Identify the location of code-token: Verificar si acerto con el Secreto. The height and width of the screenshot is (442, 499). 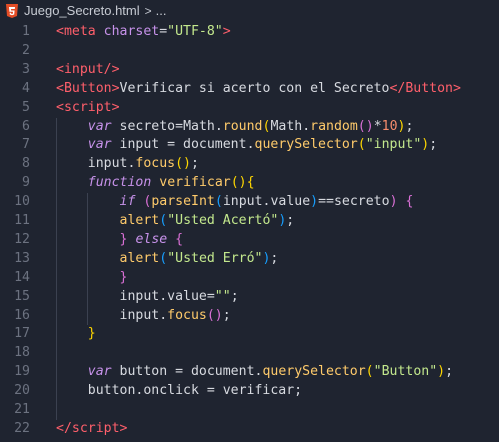
(254, 88).